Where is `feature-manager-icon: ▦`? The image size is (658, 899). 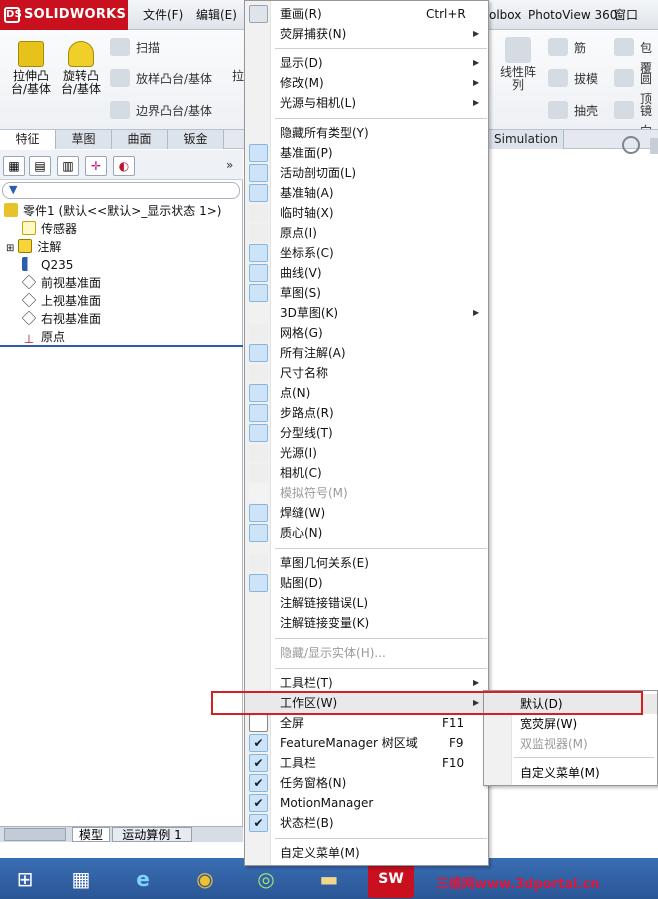
feature-manager-icon: ▦ is located at coordinates (14, 166).